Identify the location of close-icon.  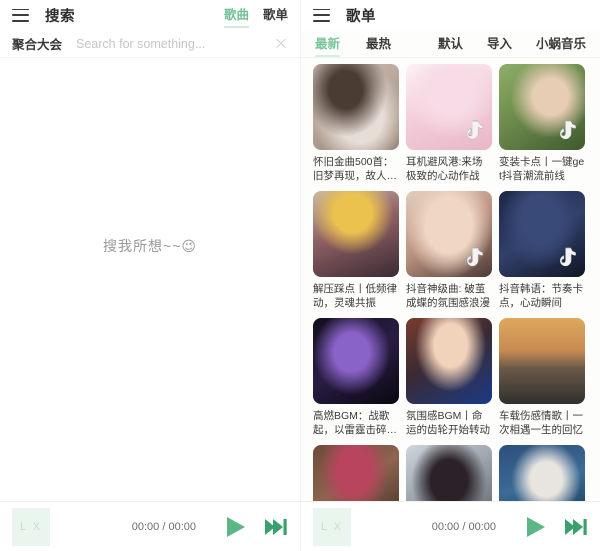
(281, 44).